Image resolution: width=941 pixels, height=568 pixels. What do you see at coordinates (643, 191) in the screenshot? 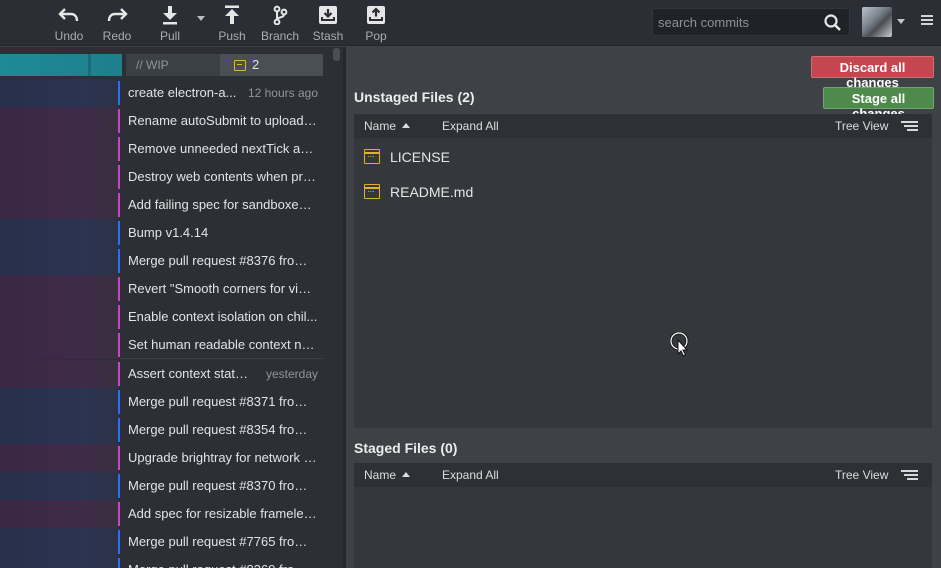
I see `file-row-readme: README.md` at bounding box center [643, 191].